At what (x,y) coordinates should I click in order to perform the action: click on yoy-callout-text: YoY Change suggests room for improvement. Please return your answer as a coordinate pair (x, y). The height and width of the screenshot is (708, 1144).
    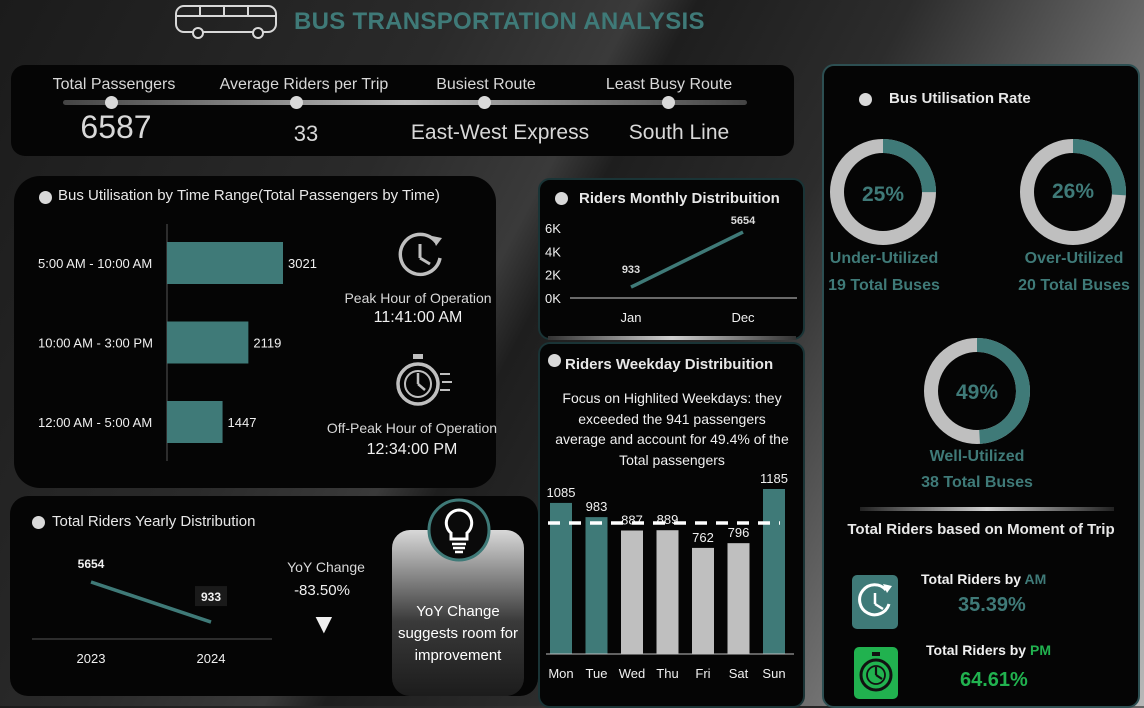
    Looking at the image, I should click on (458, 633).